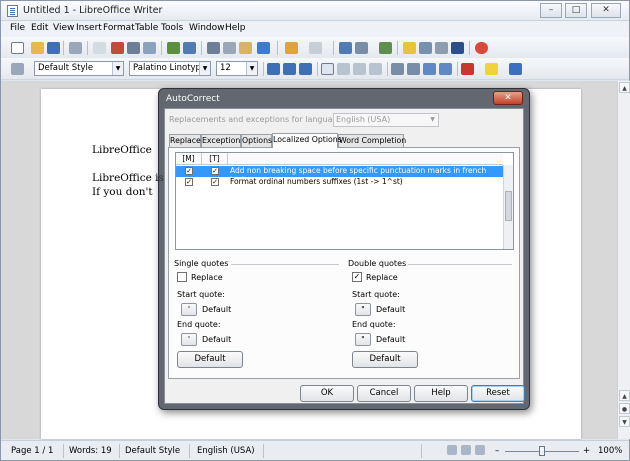 The image size is (630, 461). I want to click on show-draw-functions-icon, so click(385, 48).